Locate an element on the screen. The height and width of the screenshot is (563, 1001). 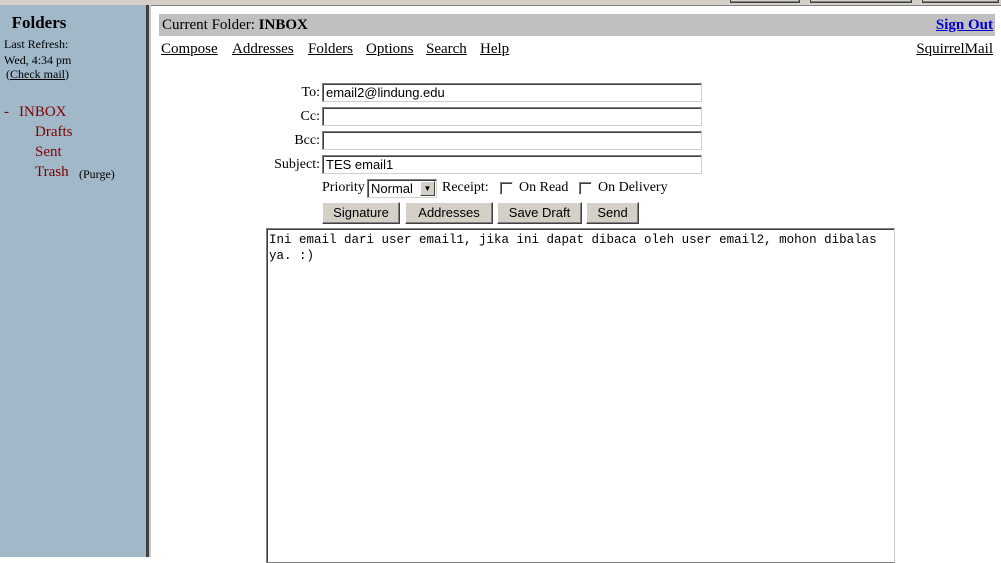
priority-select: Normal ▼ is located at coordinates (402, 188).